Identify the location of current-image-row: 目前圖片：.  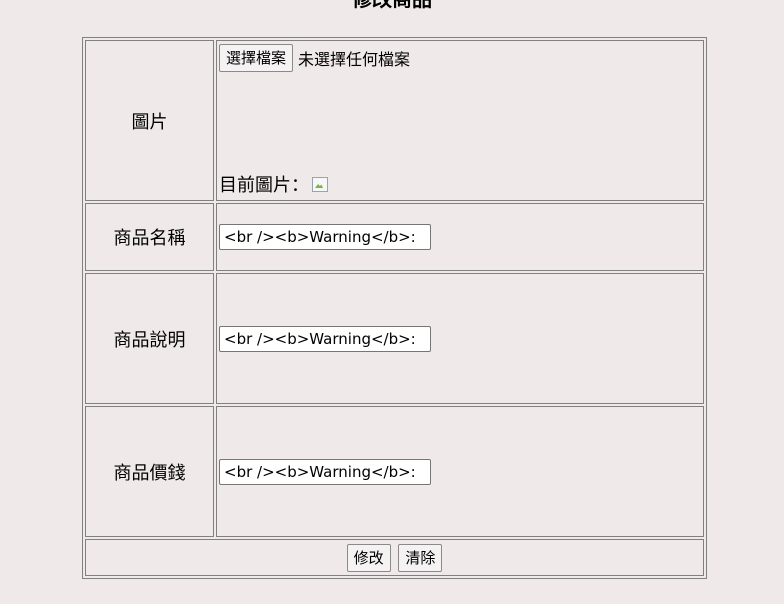
(274, 184).